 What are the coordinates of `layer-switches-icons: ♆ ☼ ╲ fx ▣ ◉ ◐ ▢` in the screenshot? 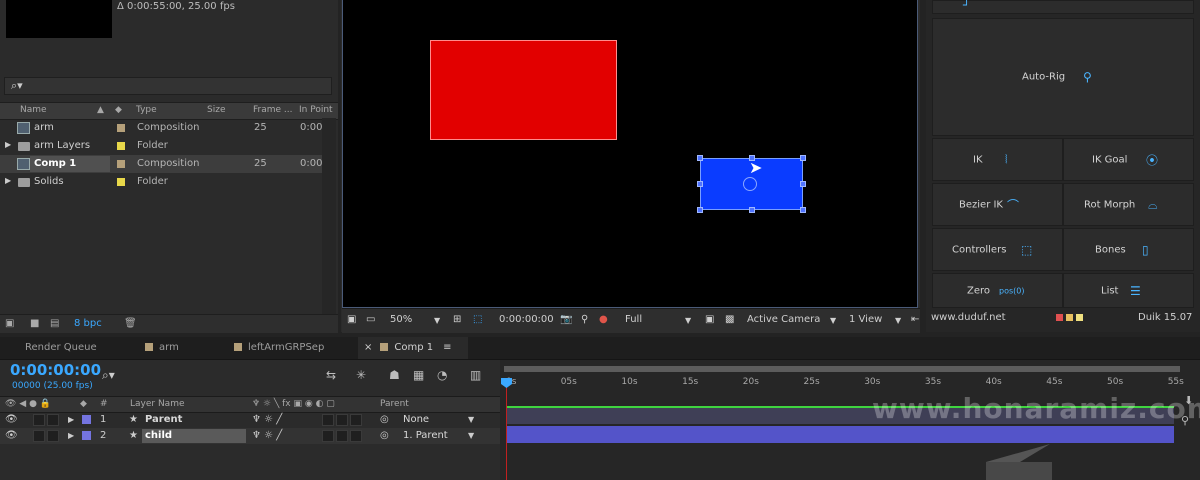 It's located at (293, 404).